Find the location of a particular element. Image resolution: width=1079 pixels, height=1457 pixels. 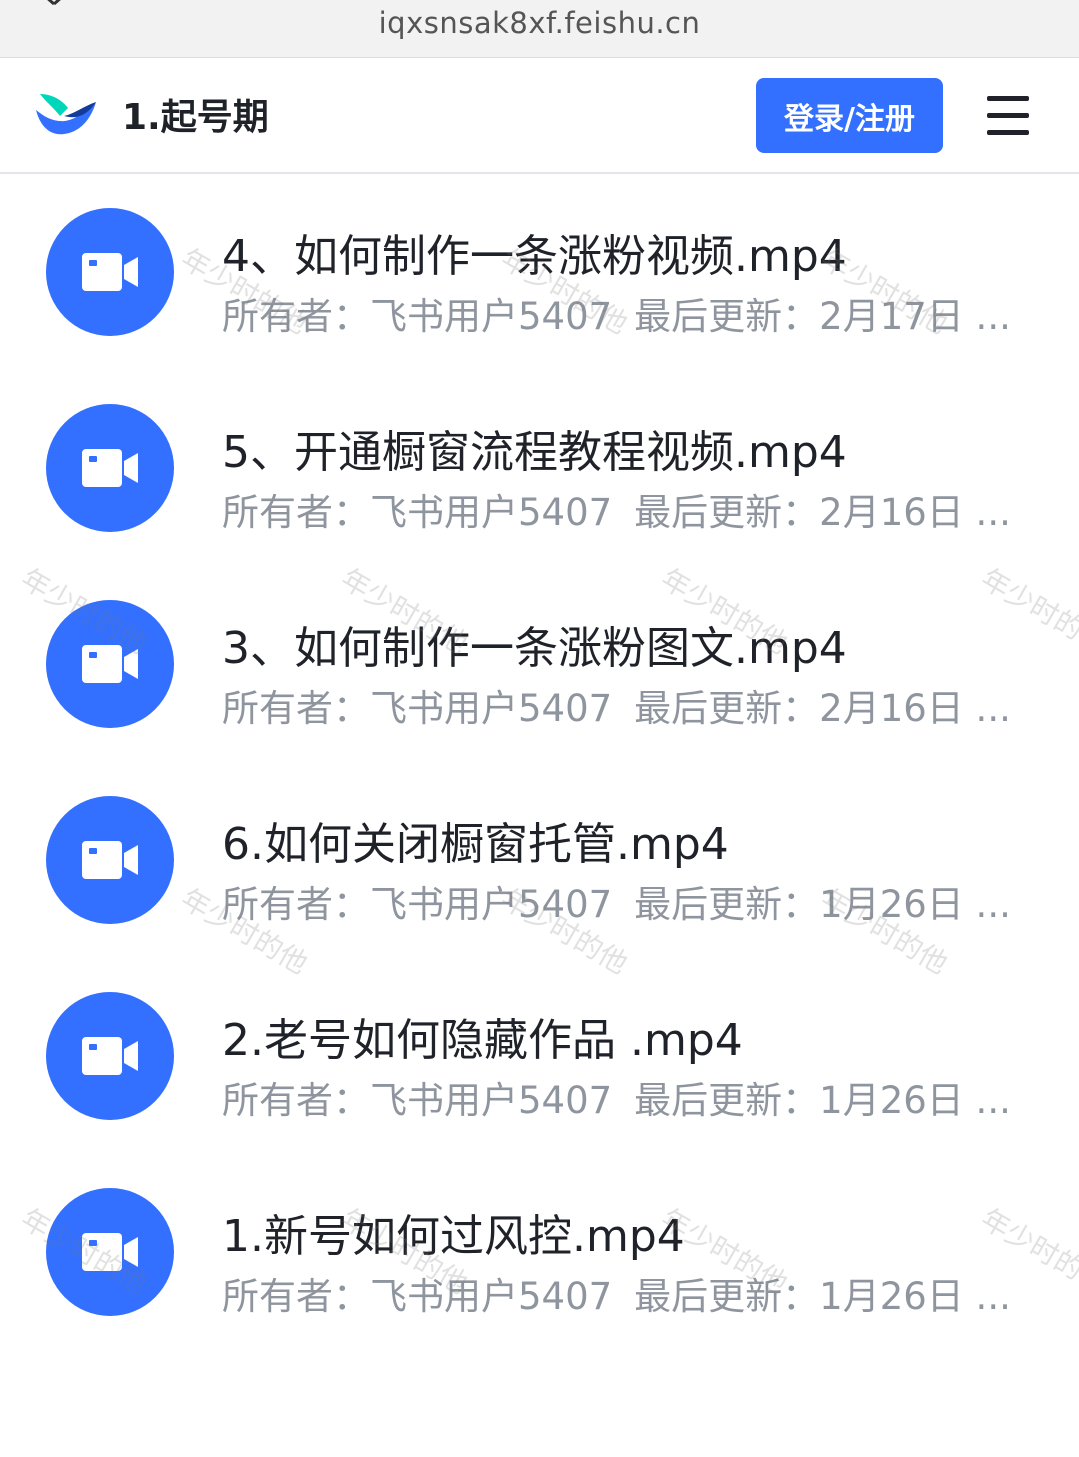

file-name: 6.如何关闭橱窗托管.mp4 is located at coordinates (475, 840).